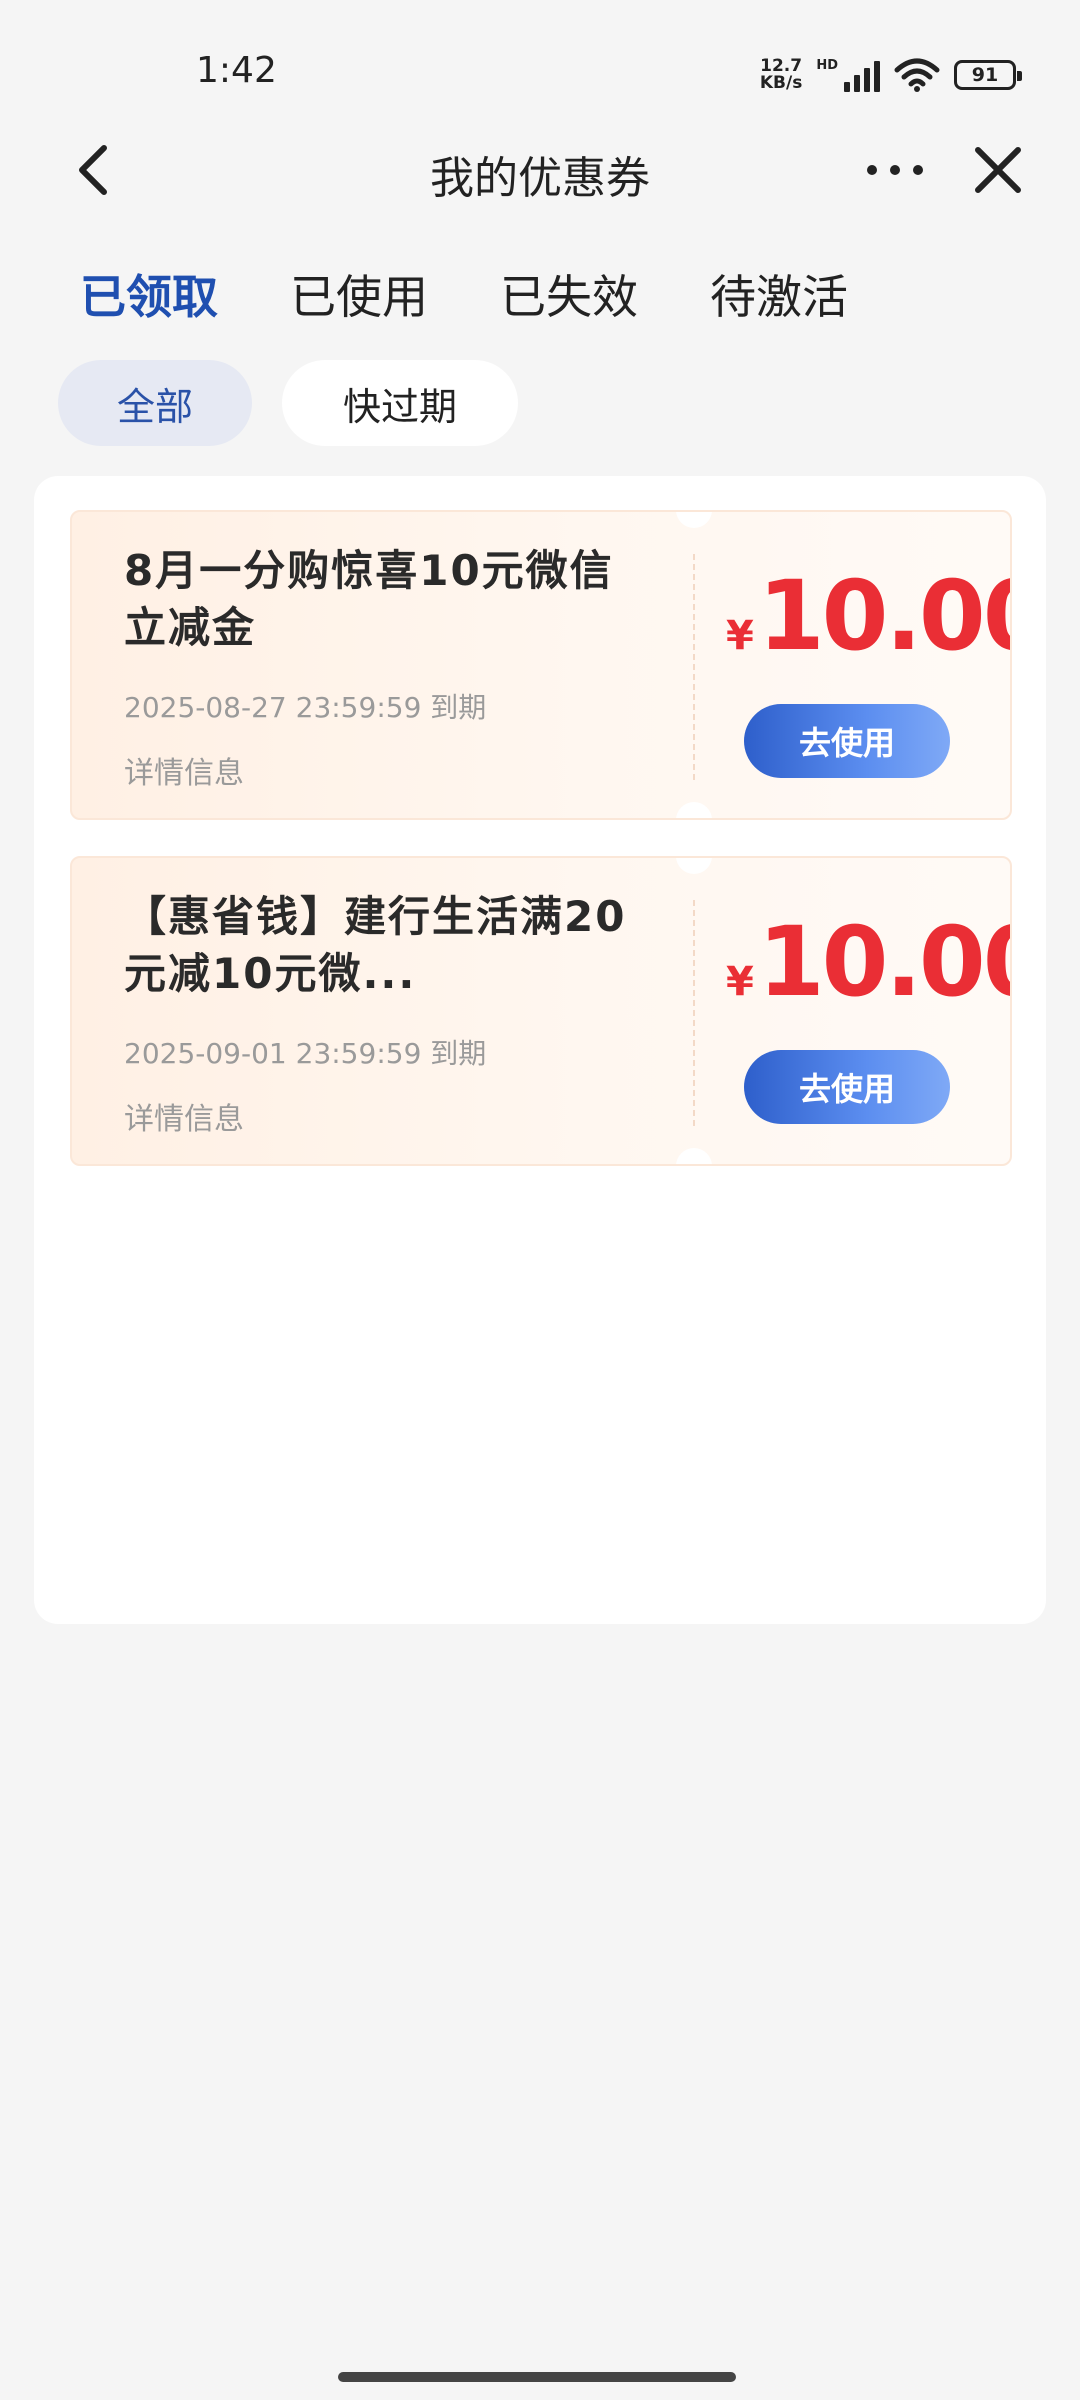 The image size is (1080, 2400). What do you see at coordinates (155, 403) in the screenshot?
I see `filter-all-chip: 全部` at bounding box center [155, 403].